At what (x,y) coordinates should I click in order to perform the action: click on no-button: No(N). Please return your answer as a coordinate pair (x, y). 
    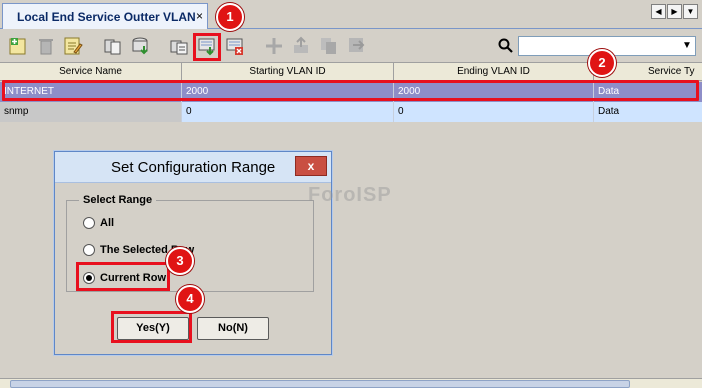
    Looking at the image, I should click on (233, 328).